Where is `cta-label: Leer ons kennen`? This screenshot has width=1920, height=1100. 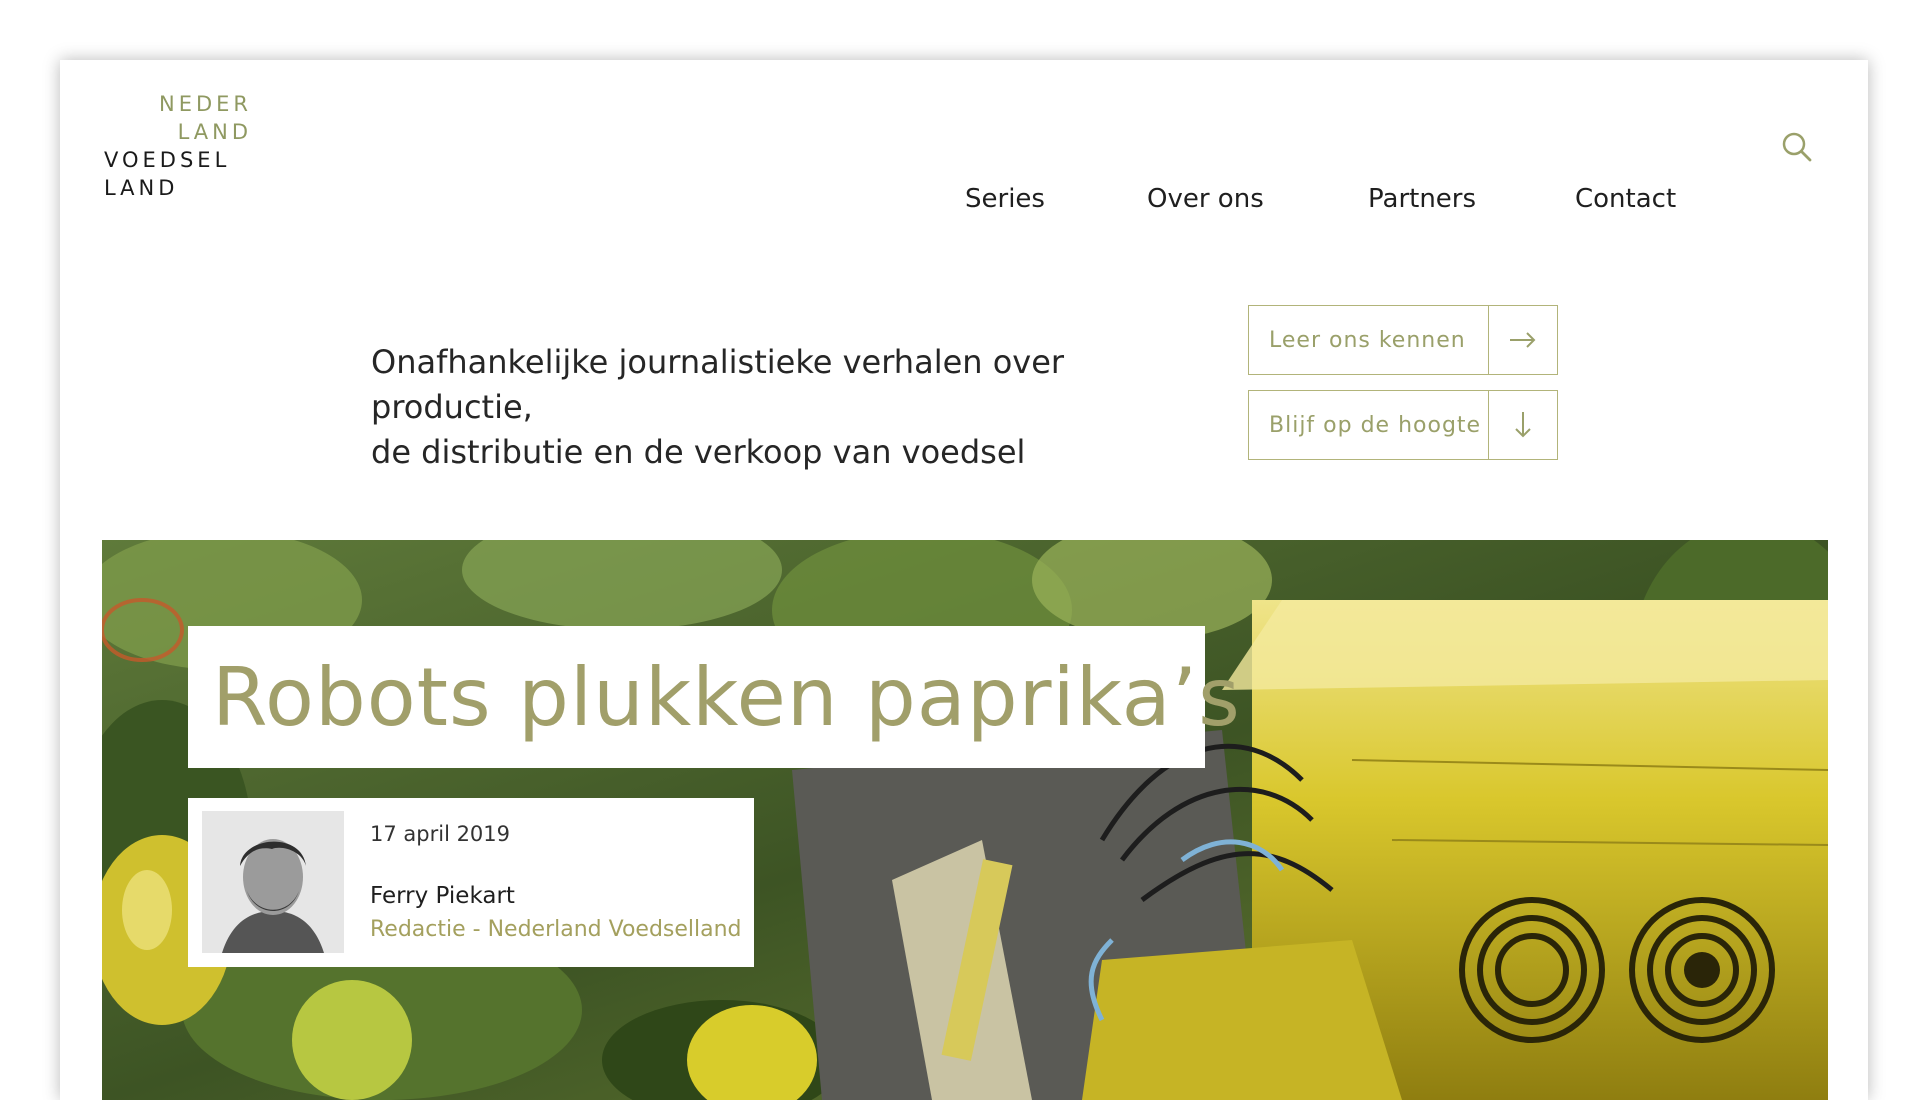
cta-label: Leer ons kennen is located at coordinates (1367, 340).